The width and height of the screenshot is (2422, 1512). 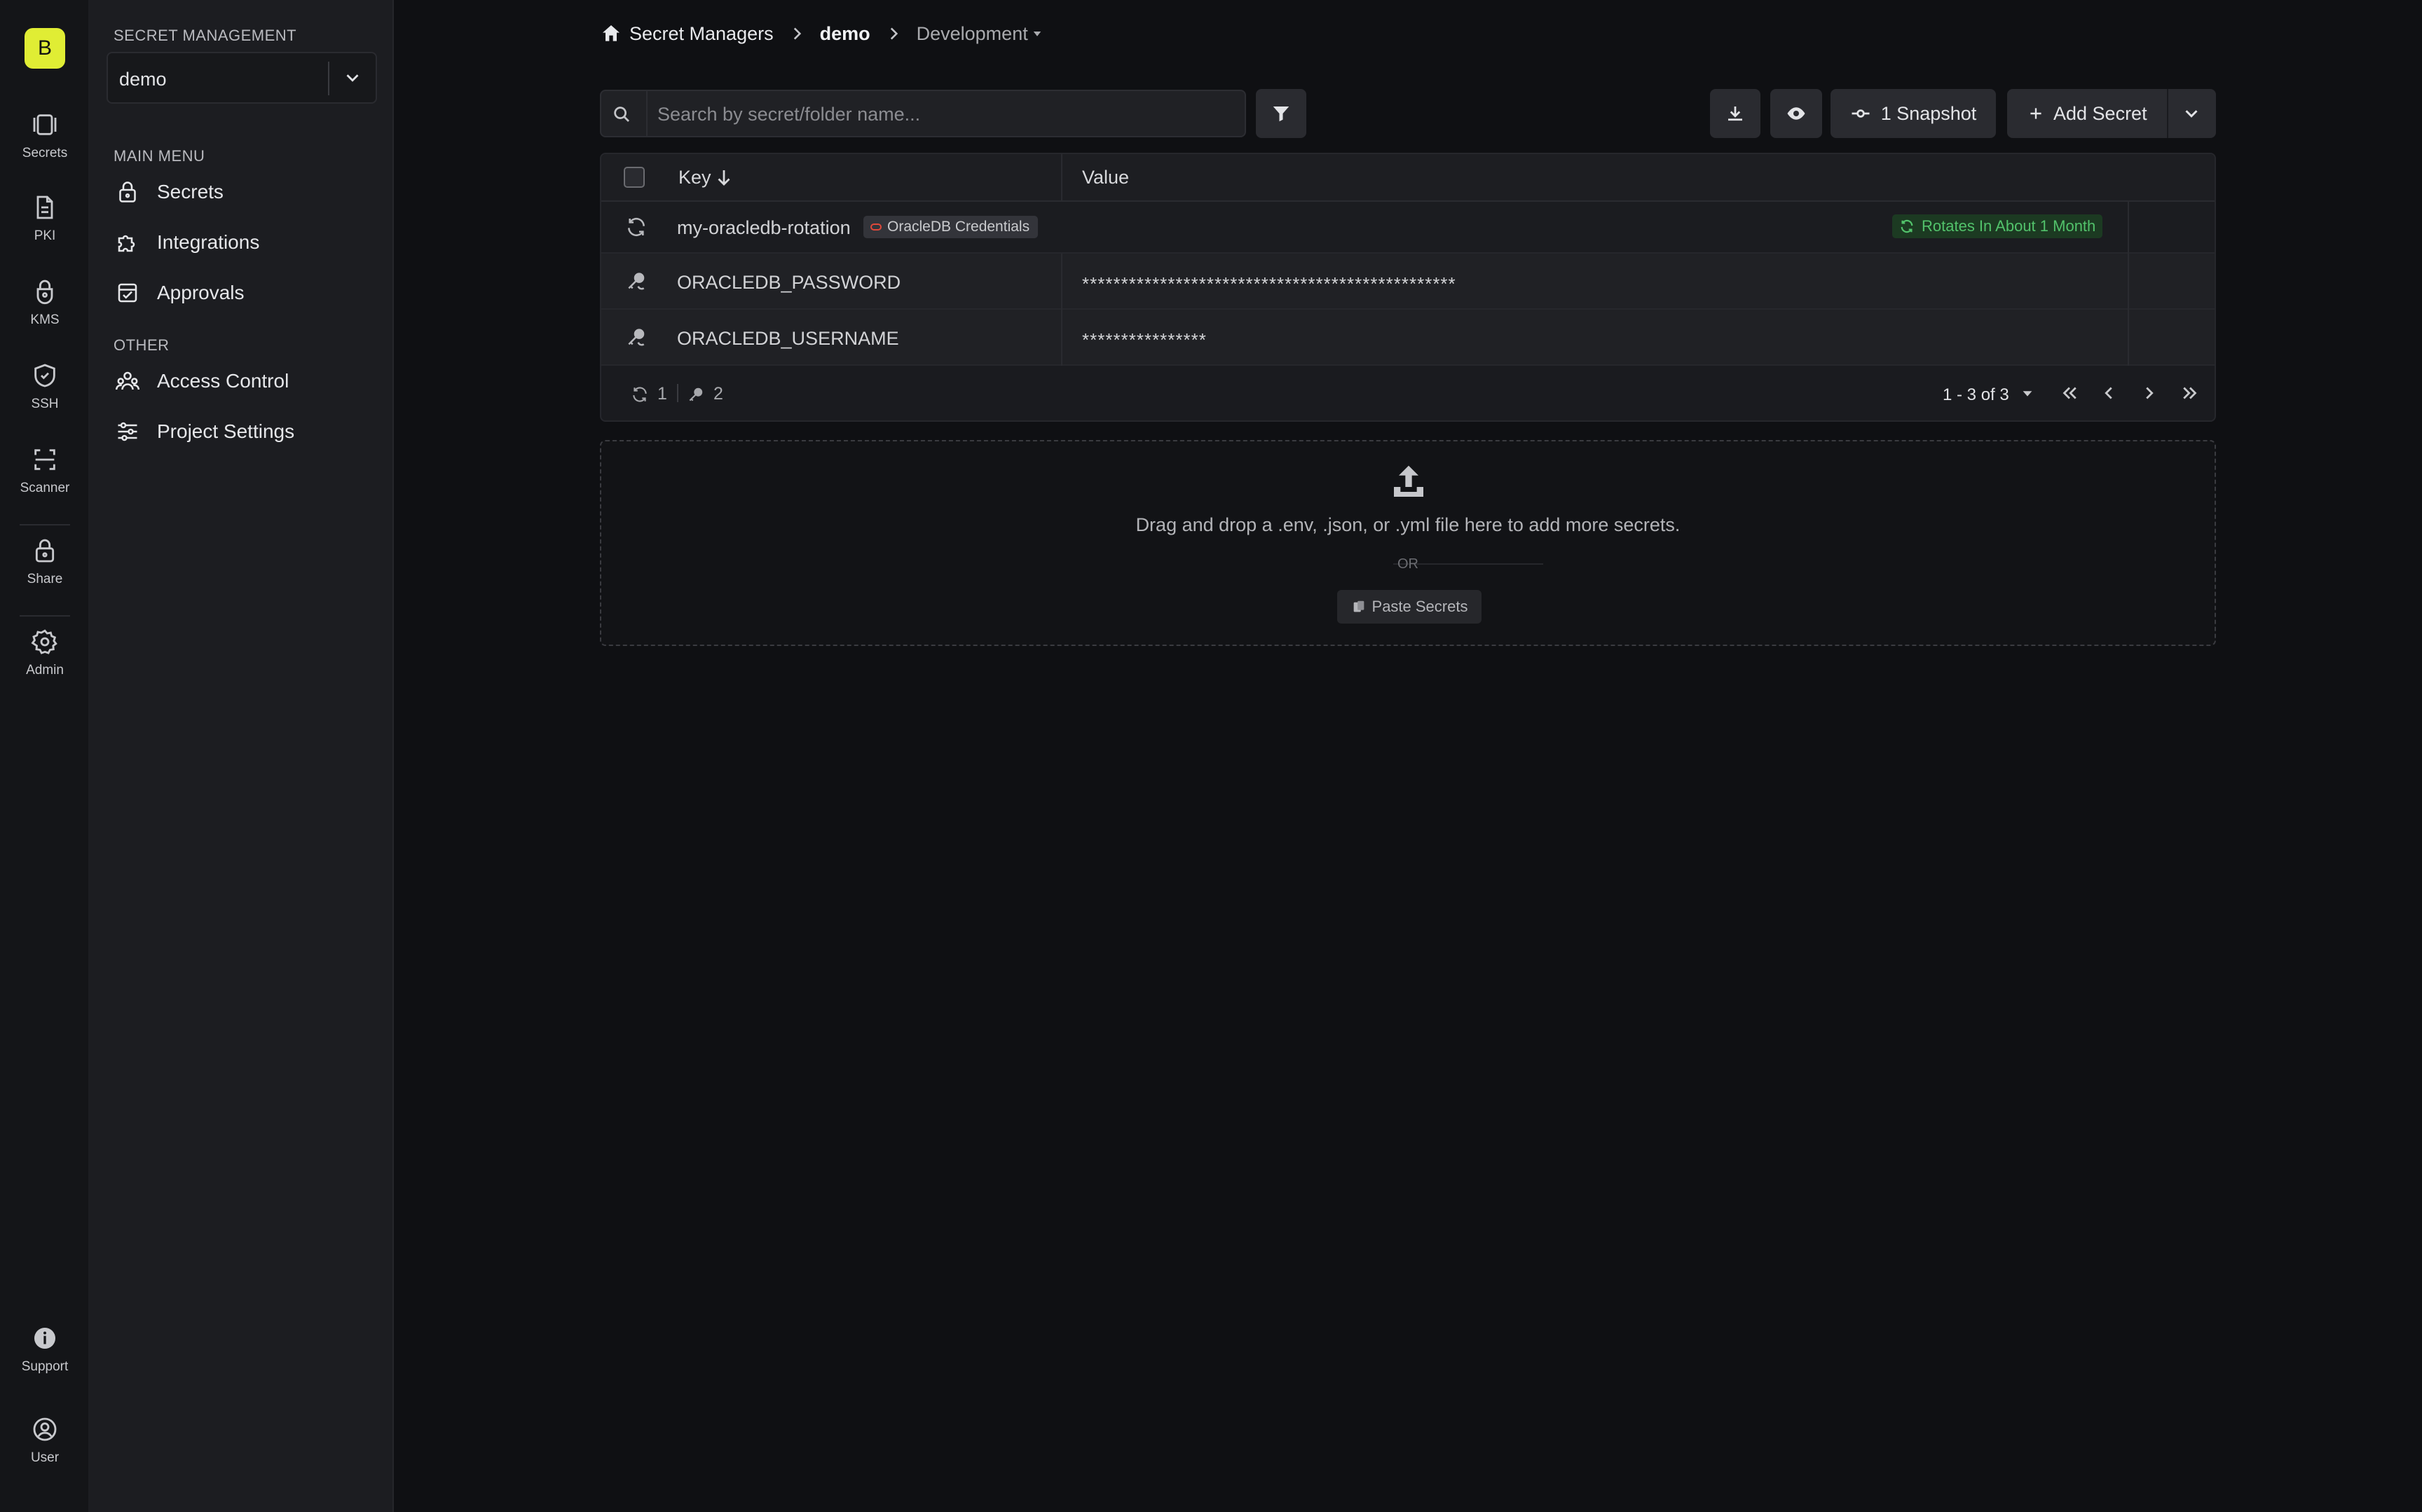 I want to click on rail-item-share: Share, so click(x=45, y=572).